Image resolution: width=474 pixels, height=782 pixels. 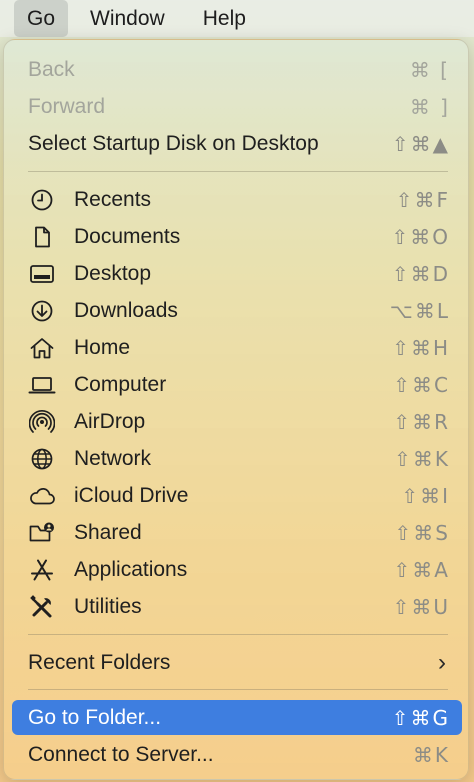 I want to click on menu-item-label: Computer, so click(x=120, y=384).